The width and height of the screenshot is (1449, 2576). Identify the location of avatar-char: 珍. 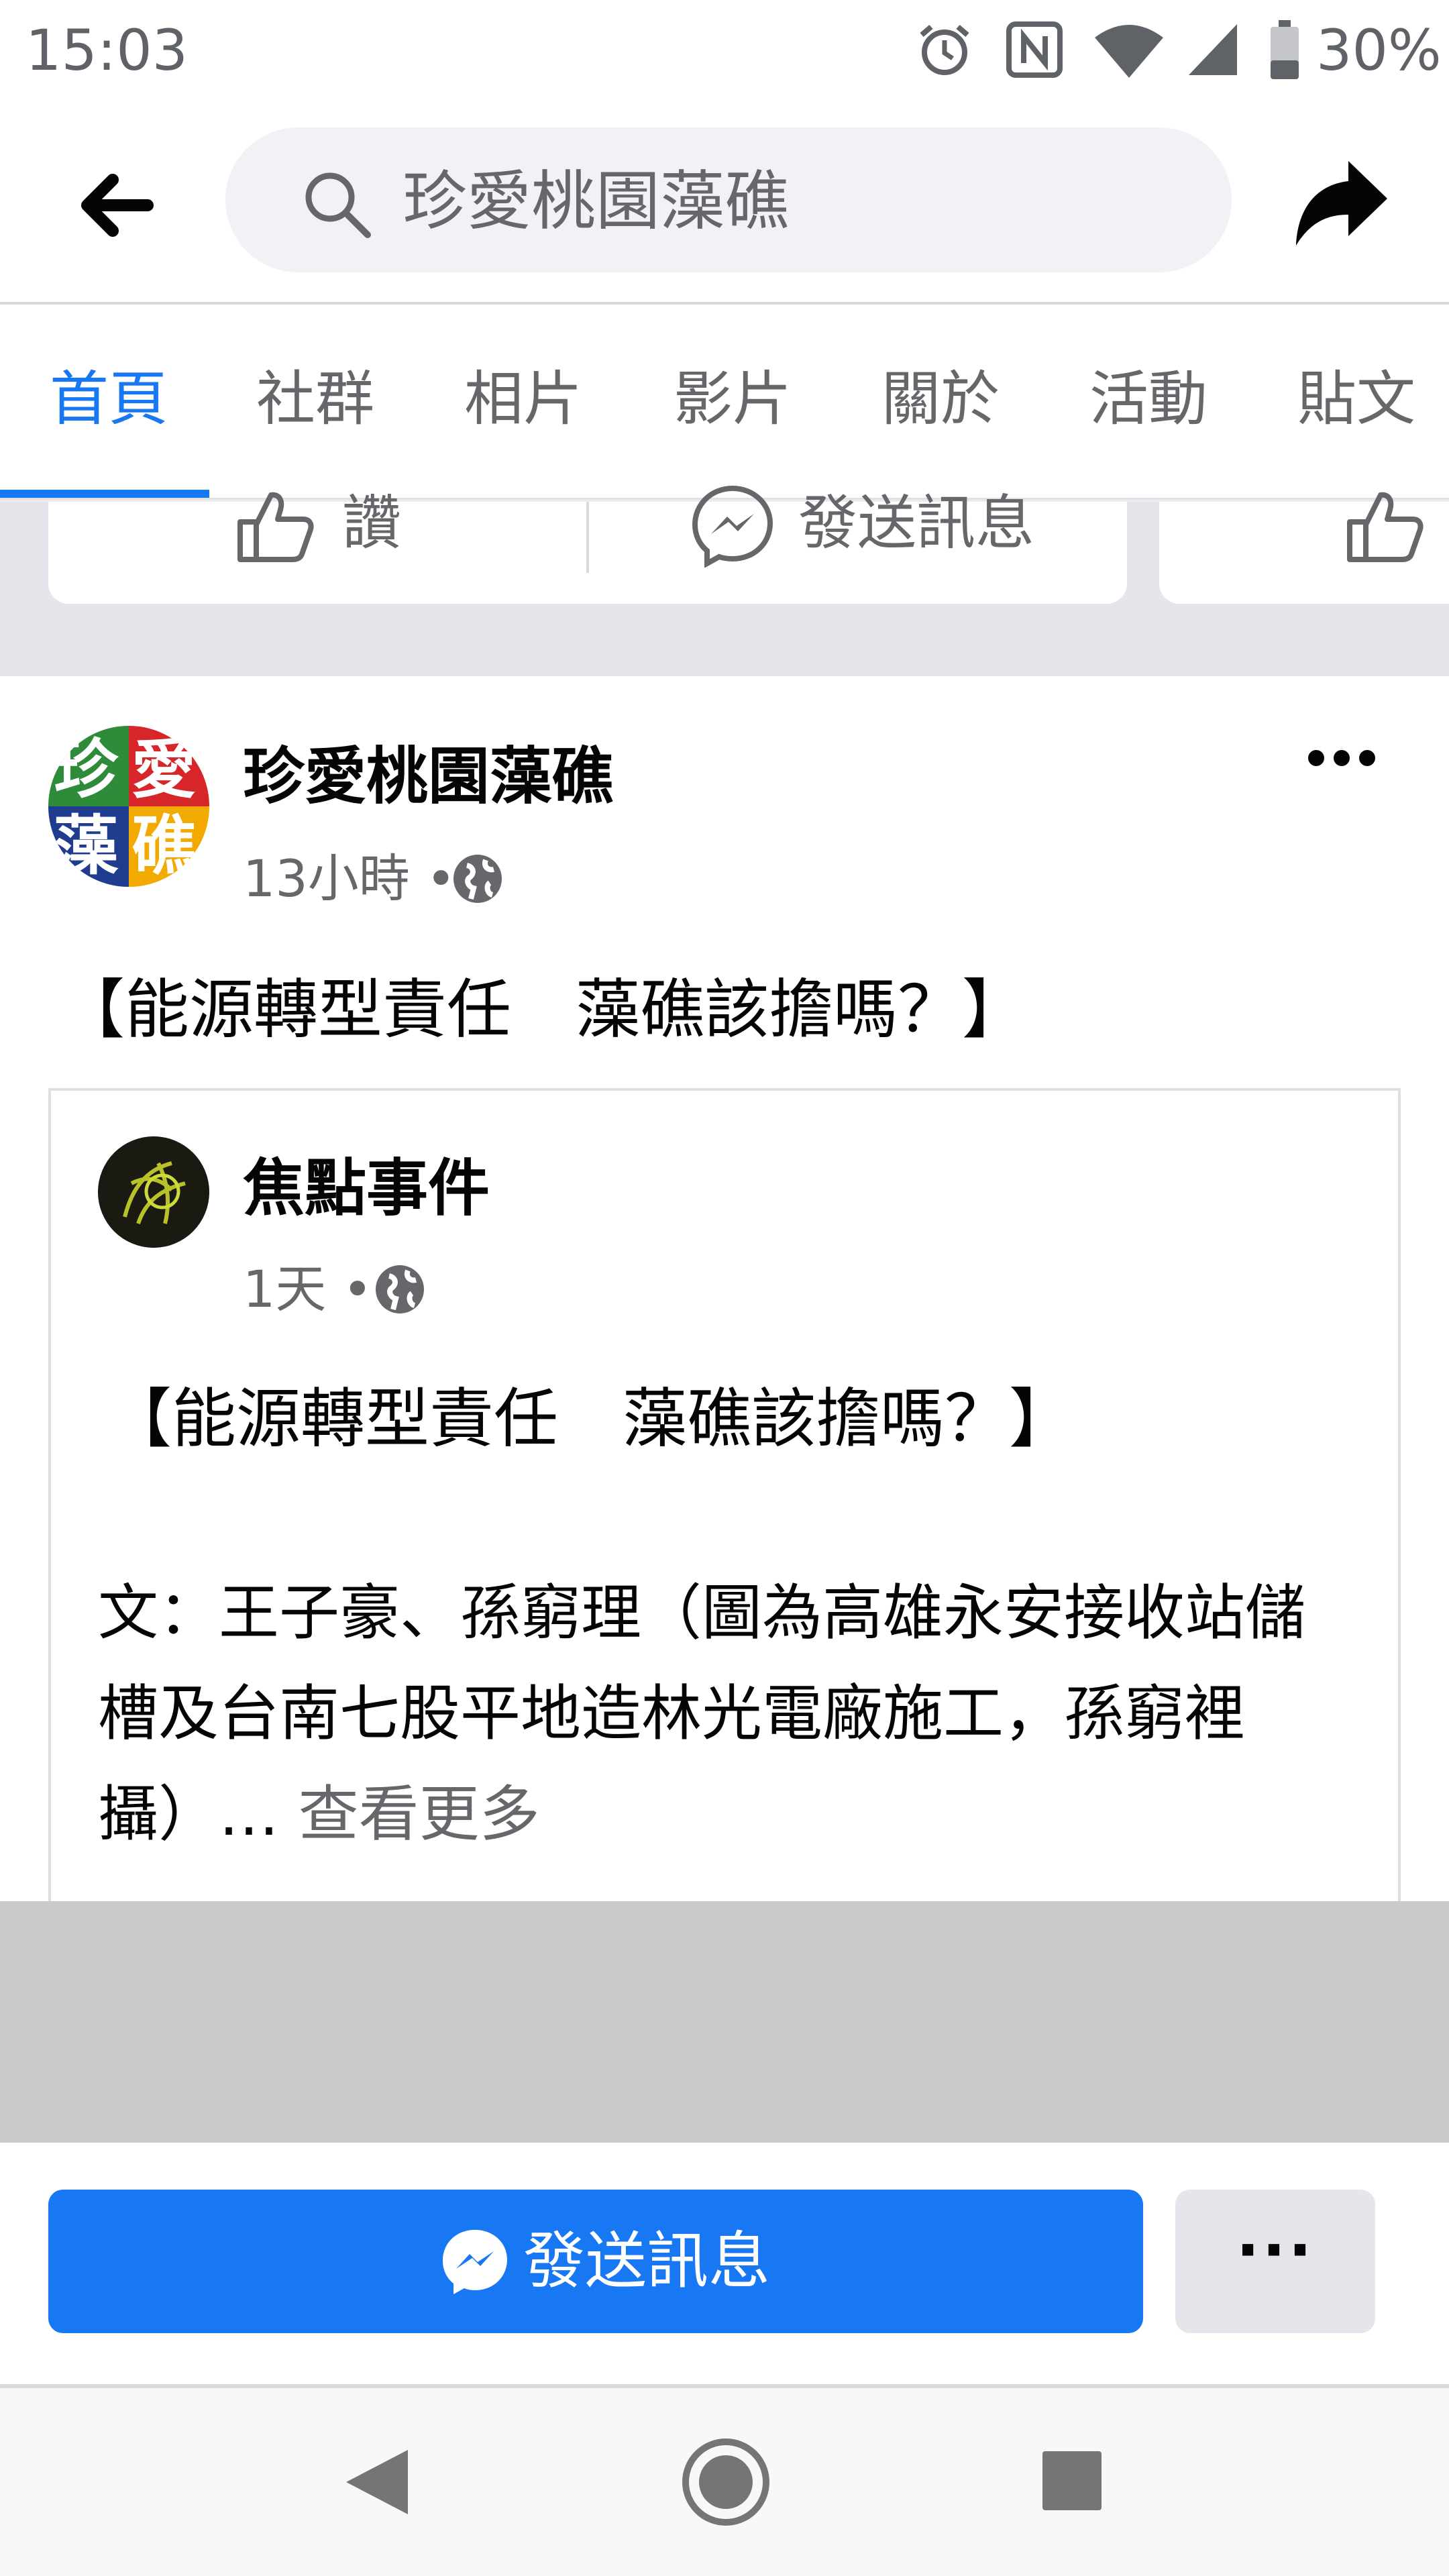
(86, 769).